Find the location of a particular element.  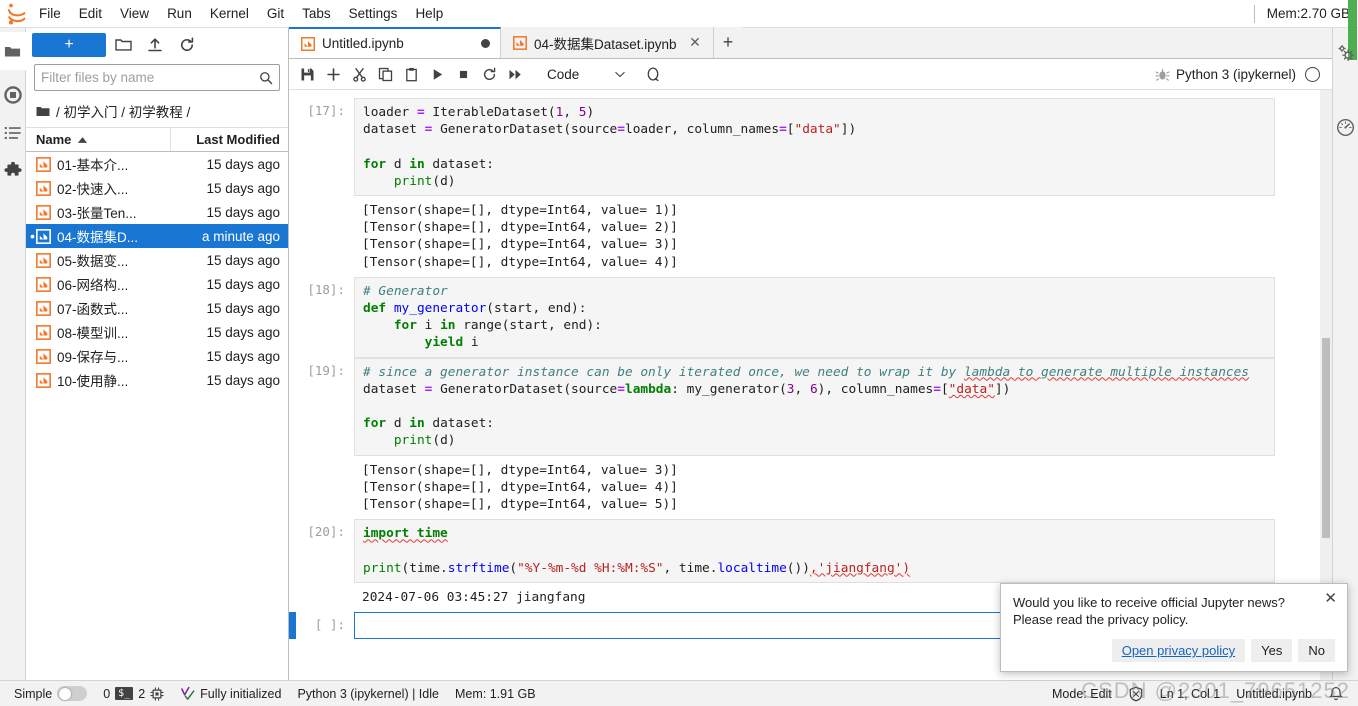

kernel-idle-circle-icon is located at coordinates (1312, 74).